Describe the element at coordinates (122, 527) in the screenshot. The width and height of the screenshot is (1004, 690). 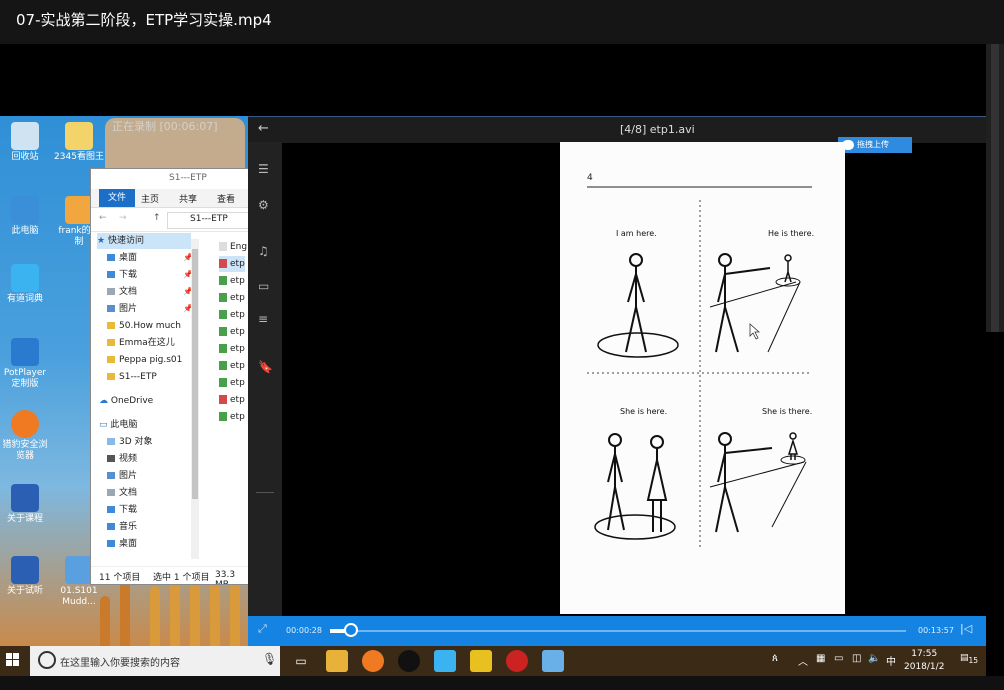
I see `nav-pc-item: 音乐` at that location.